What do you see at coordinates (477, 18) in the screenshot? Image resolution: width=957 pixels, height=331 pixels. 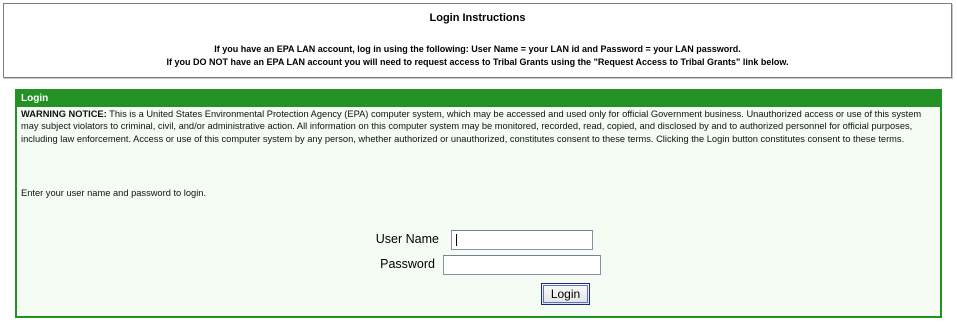 I see `instructions-title: Login Instructions` at bounding box center [477, 18].